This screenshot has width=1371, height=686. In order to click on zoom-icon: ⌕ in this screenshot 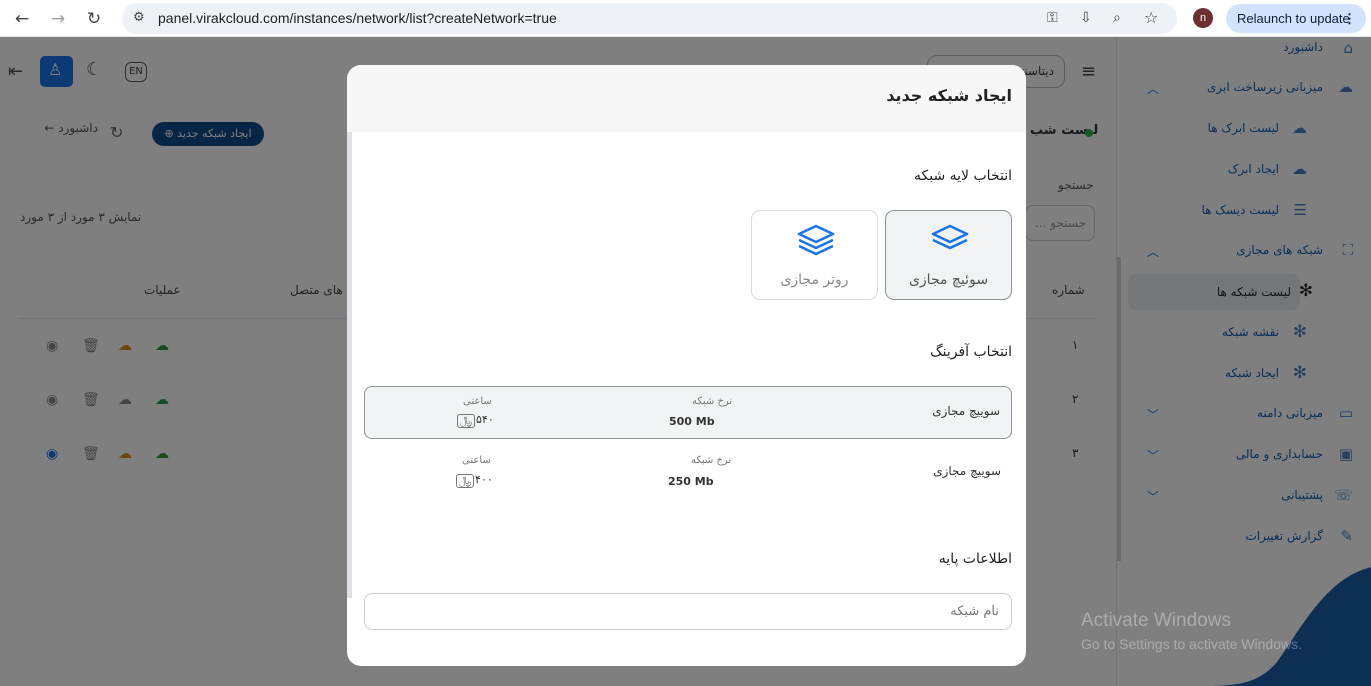, I will do `click(1117, 18)`.